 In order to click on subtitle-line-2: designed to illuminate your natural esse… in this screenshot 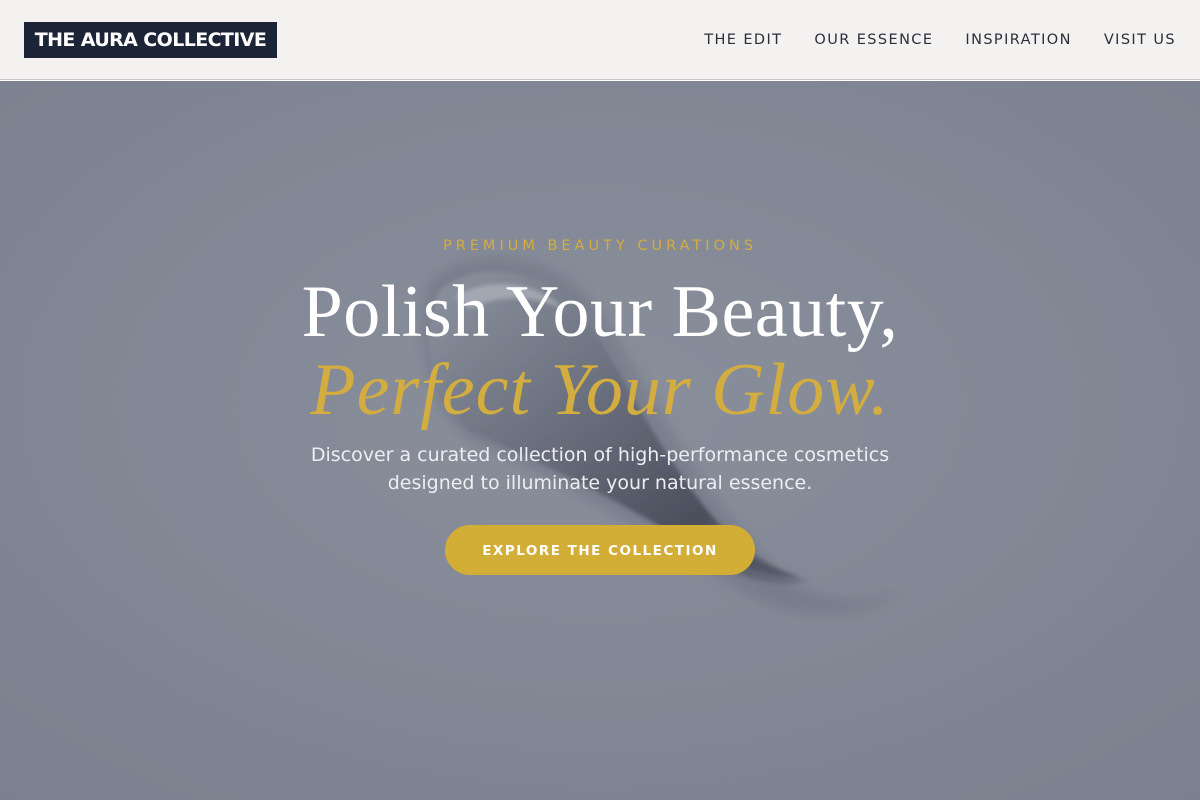, I will do `click(600, 483)`.